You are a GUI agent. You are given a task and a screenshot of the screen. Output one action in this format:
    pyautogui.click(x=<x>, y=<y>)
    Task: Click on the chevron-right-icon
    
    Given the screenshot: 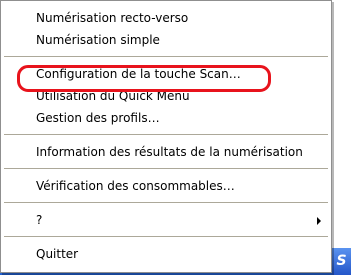 What is the action you would take?
    pyautogui.click(x=319, y=221)
    